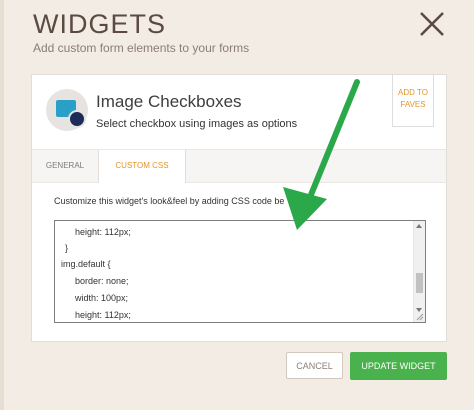 Image resolution: width=474 pixels, height=410 pixels. What do you see at coordinates (67, 110) in the screenshot?
I see `image-checkbox-icon` at bounding box center [67, 110].